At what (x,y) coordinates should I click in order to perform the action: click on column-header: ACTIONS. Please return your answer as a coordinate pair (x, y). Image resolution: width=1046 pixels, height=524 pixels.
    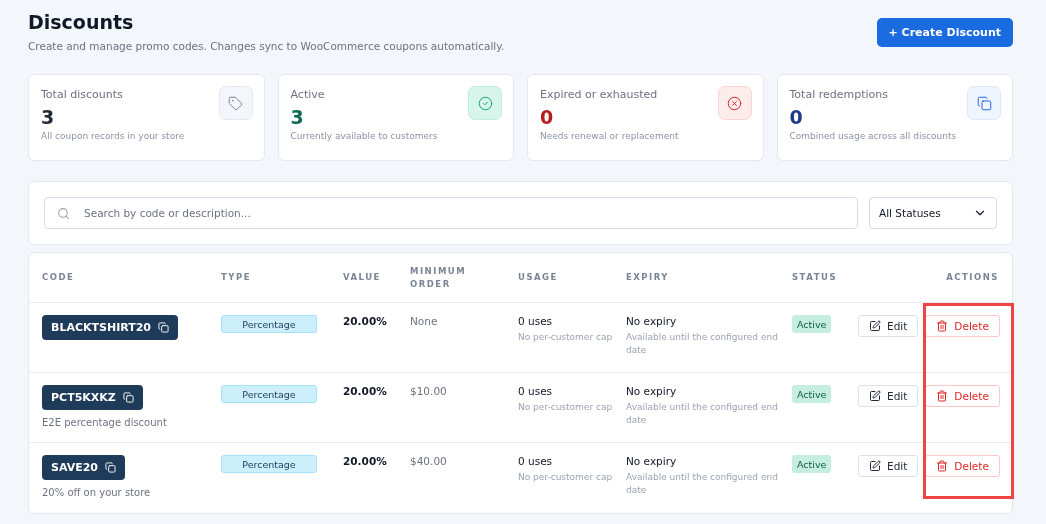
    Looking at the image, I should click on (972, 277).